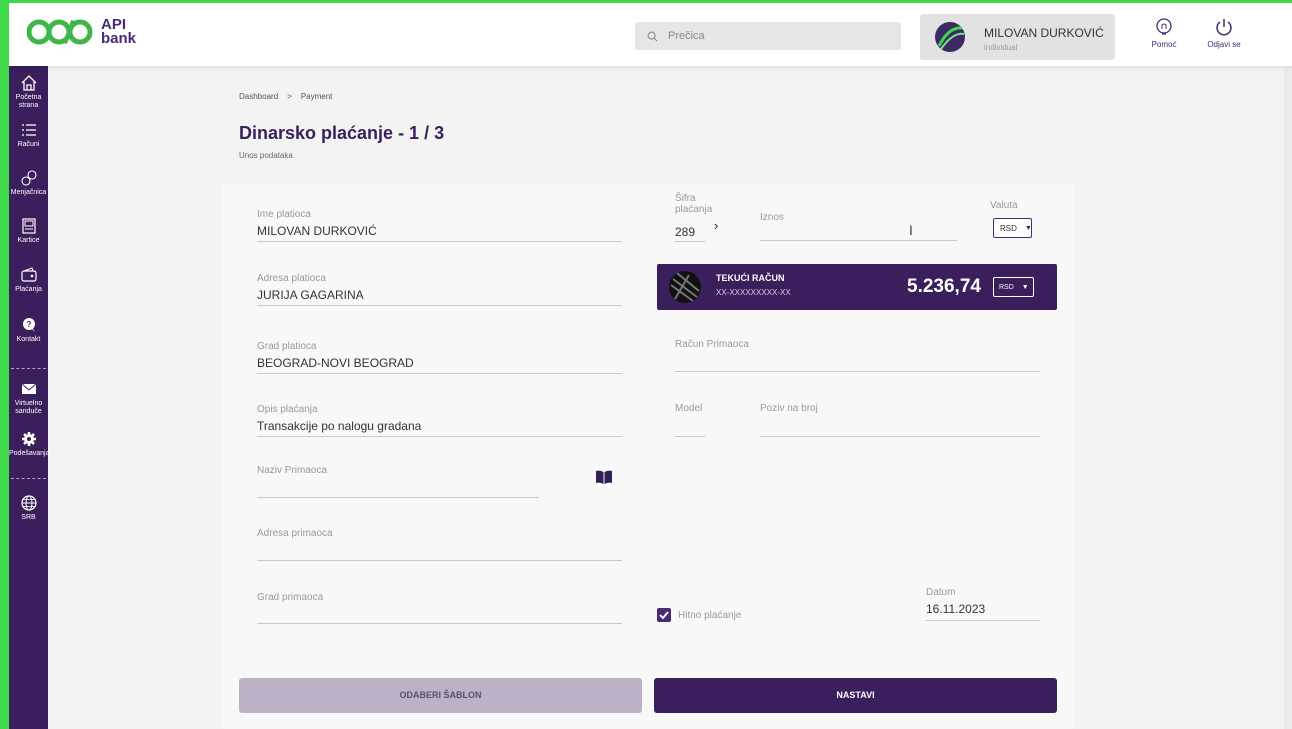  I want to click on urgent-payment-label: Hitno plaćanje, so click(710, 615).